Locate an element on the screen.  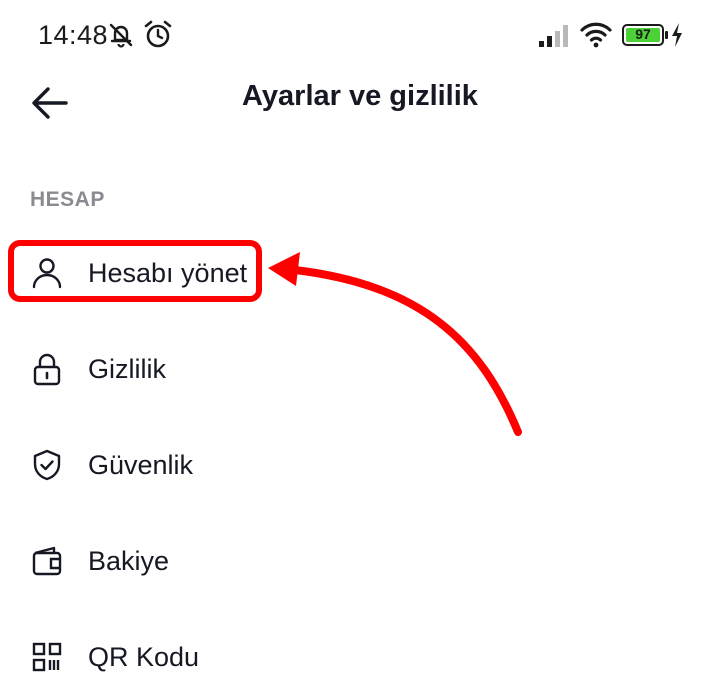
status-time: 14:48 is located at coordinates (73, 35).